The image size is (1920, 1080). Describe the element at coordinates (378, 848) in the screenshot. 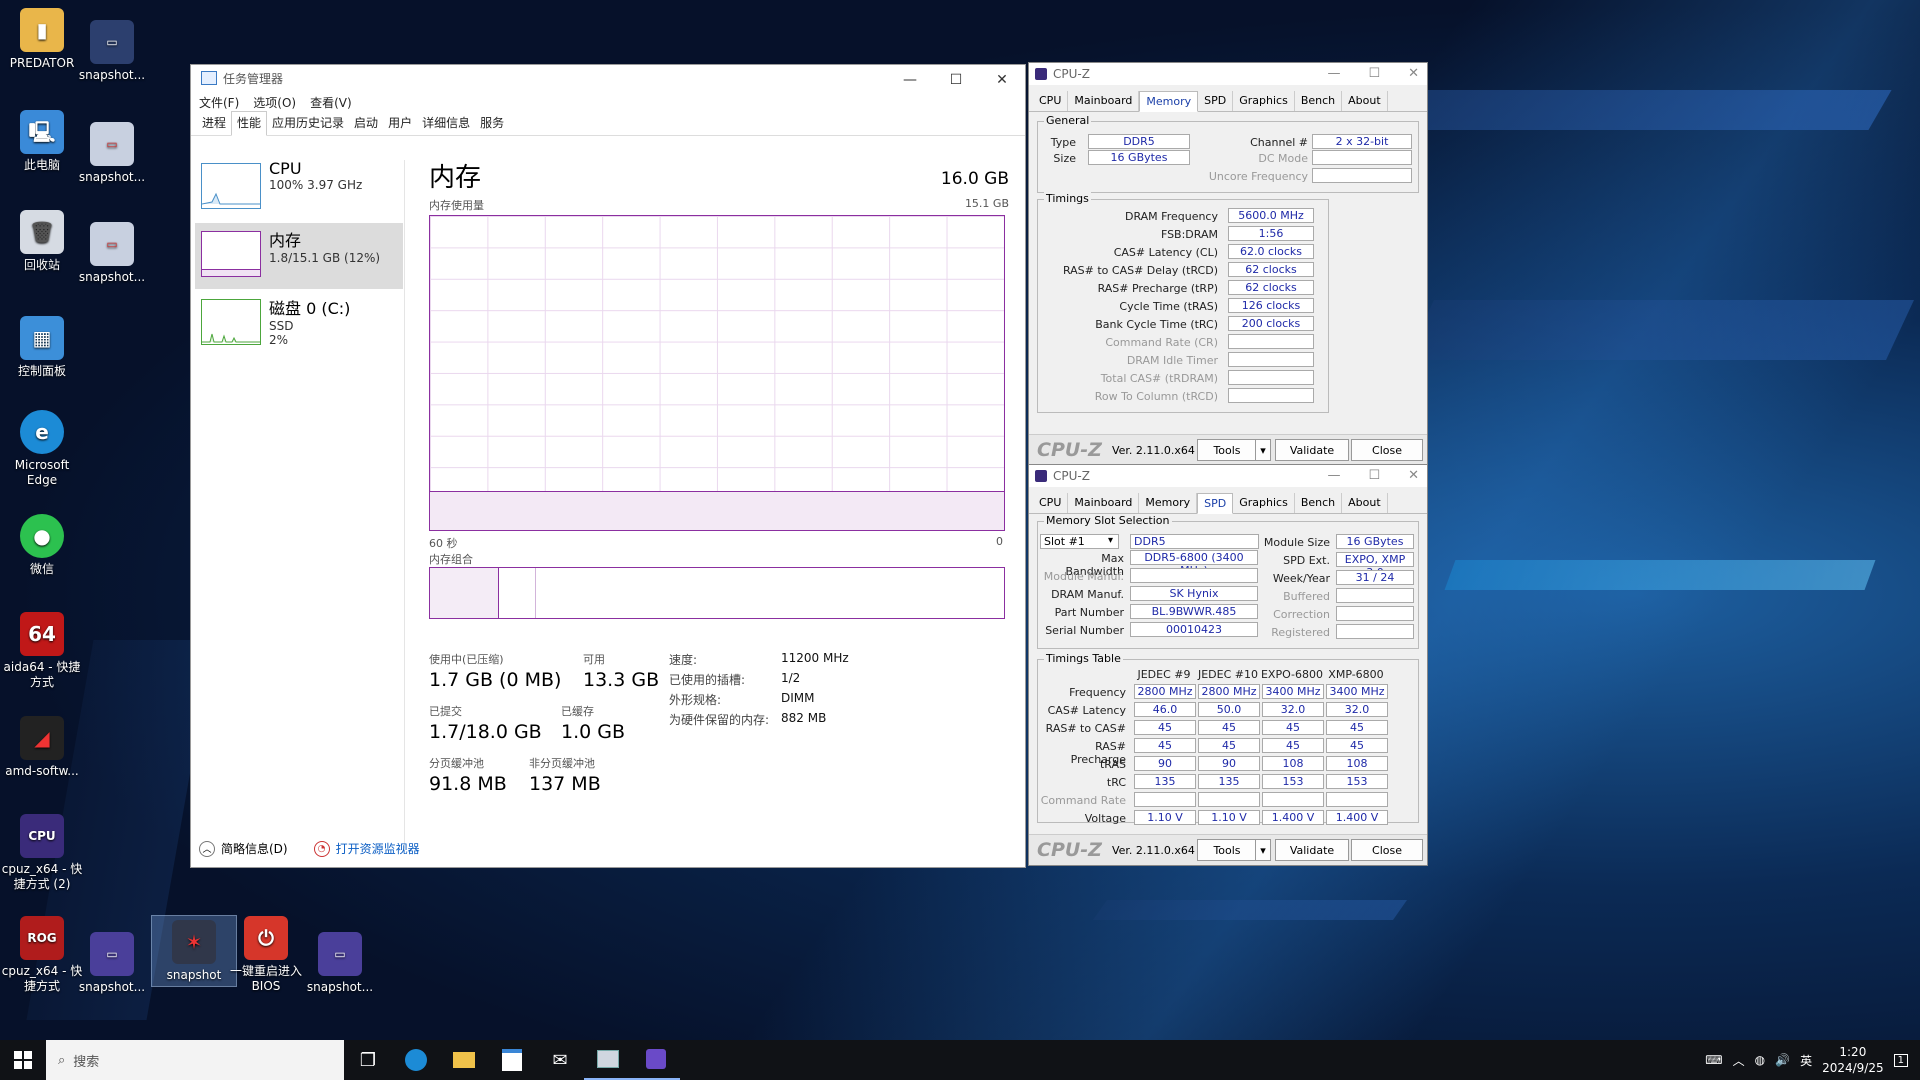

I see `open-resource-monitor-link: 打开资源监视器` at that location.